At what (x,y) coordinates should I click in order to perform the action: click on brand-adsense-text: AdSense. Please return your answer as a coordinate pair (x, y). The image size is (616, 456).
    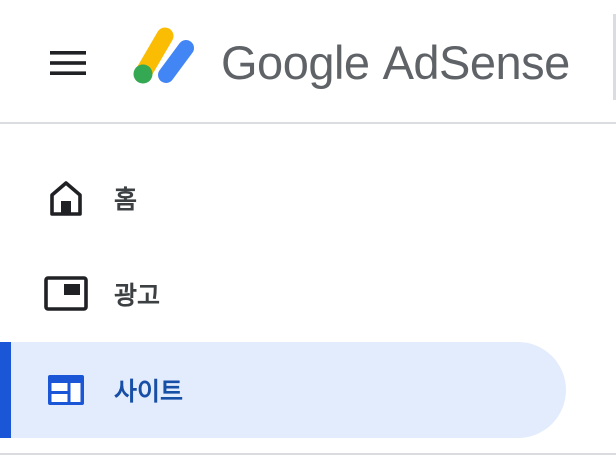
    Looking at the image, I should click on (476, 62).